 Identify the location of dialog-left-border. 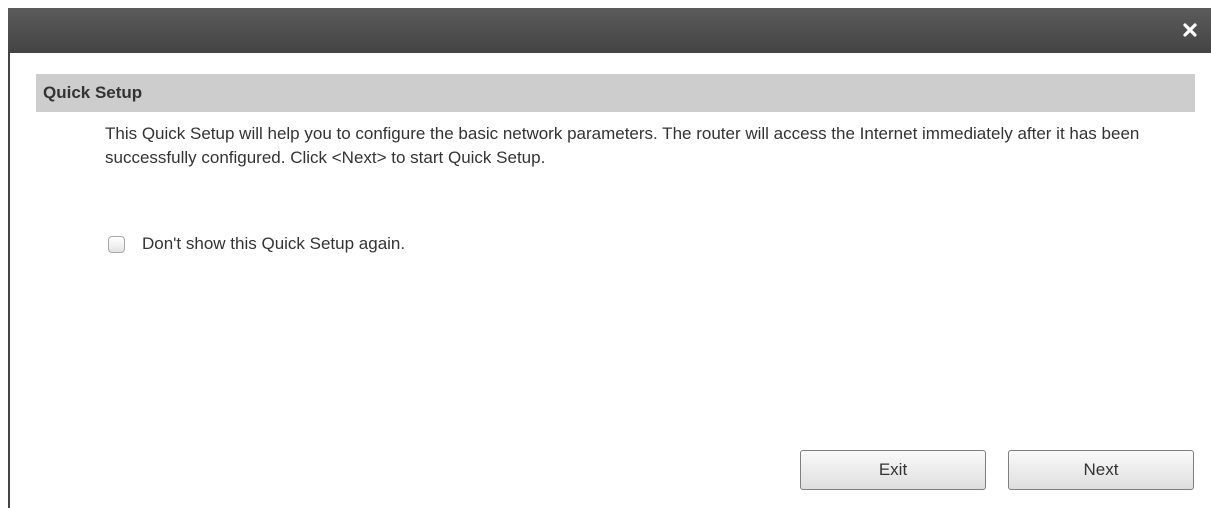
(9, 280).